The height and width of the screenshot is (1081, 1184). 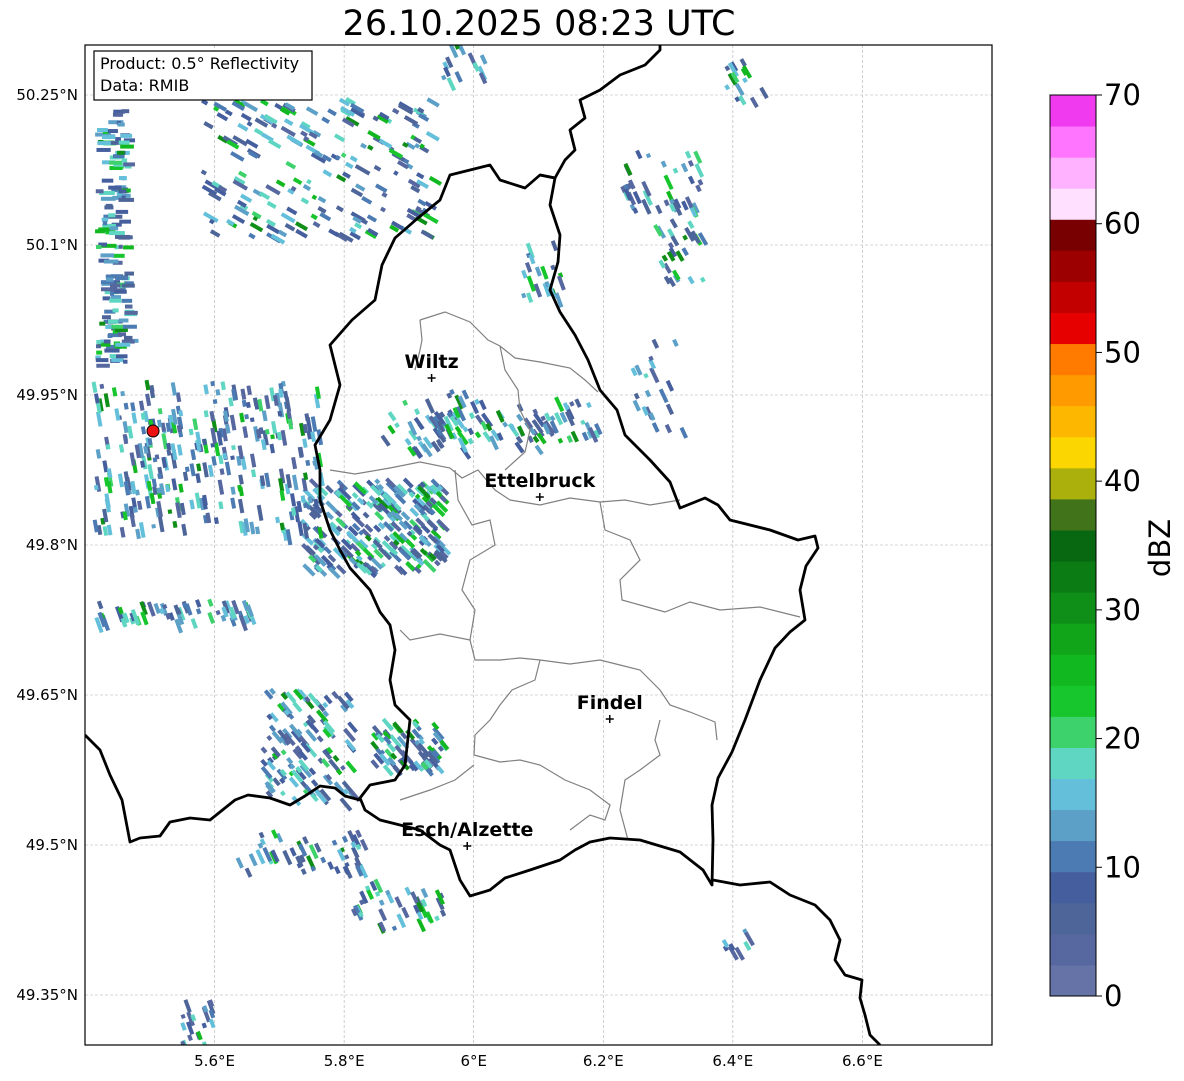 What do you see at coordinates (1122, 224) in the screenshot?
I see `colorbar-tick-label: 60` at bounding box center [1122, 224].